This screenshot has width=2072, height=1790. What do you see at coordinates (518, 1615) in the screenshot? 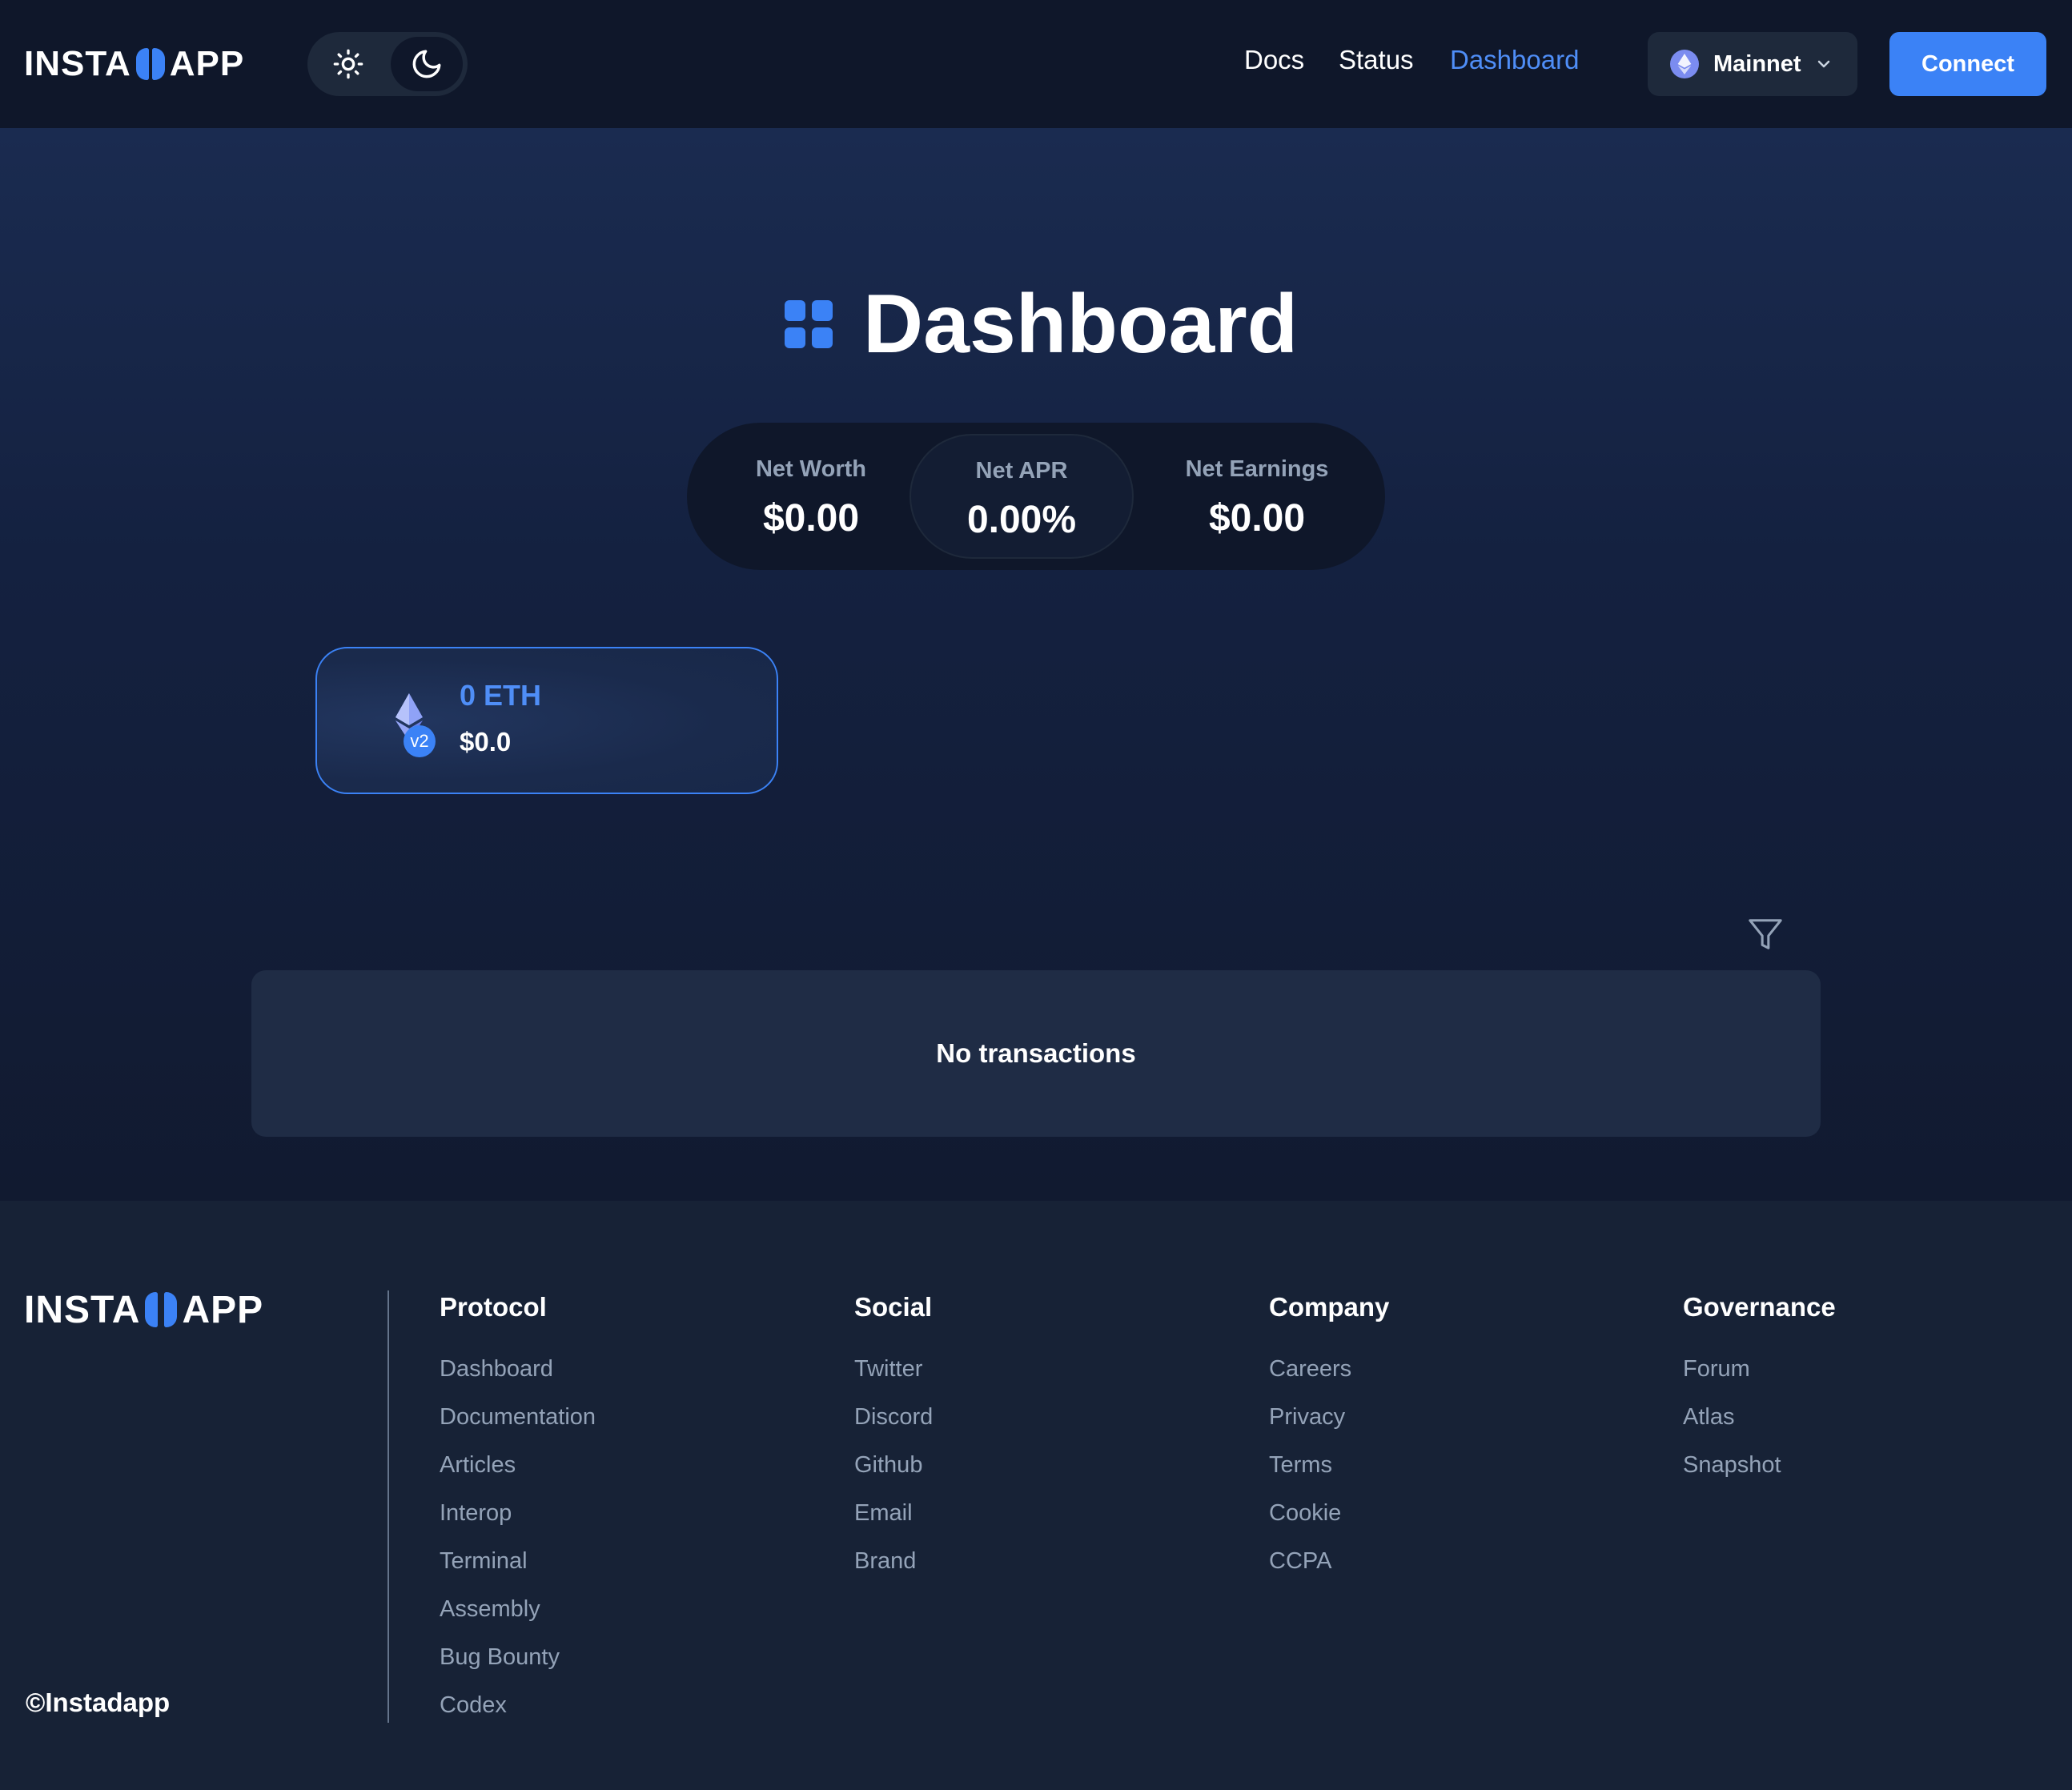
I see `footer-link-assembly: Assembly` at bounding box center [518, 1615].